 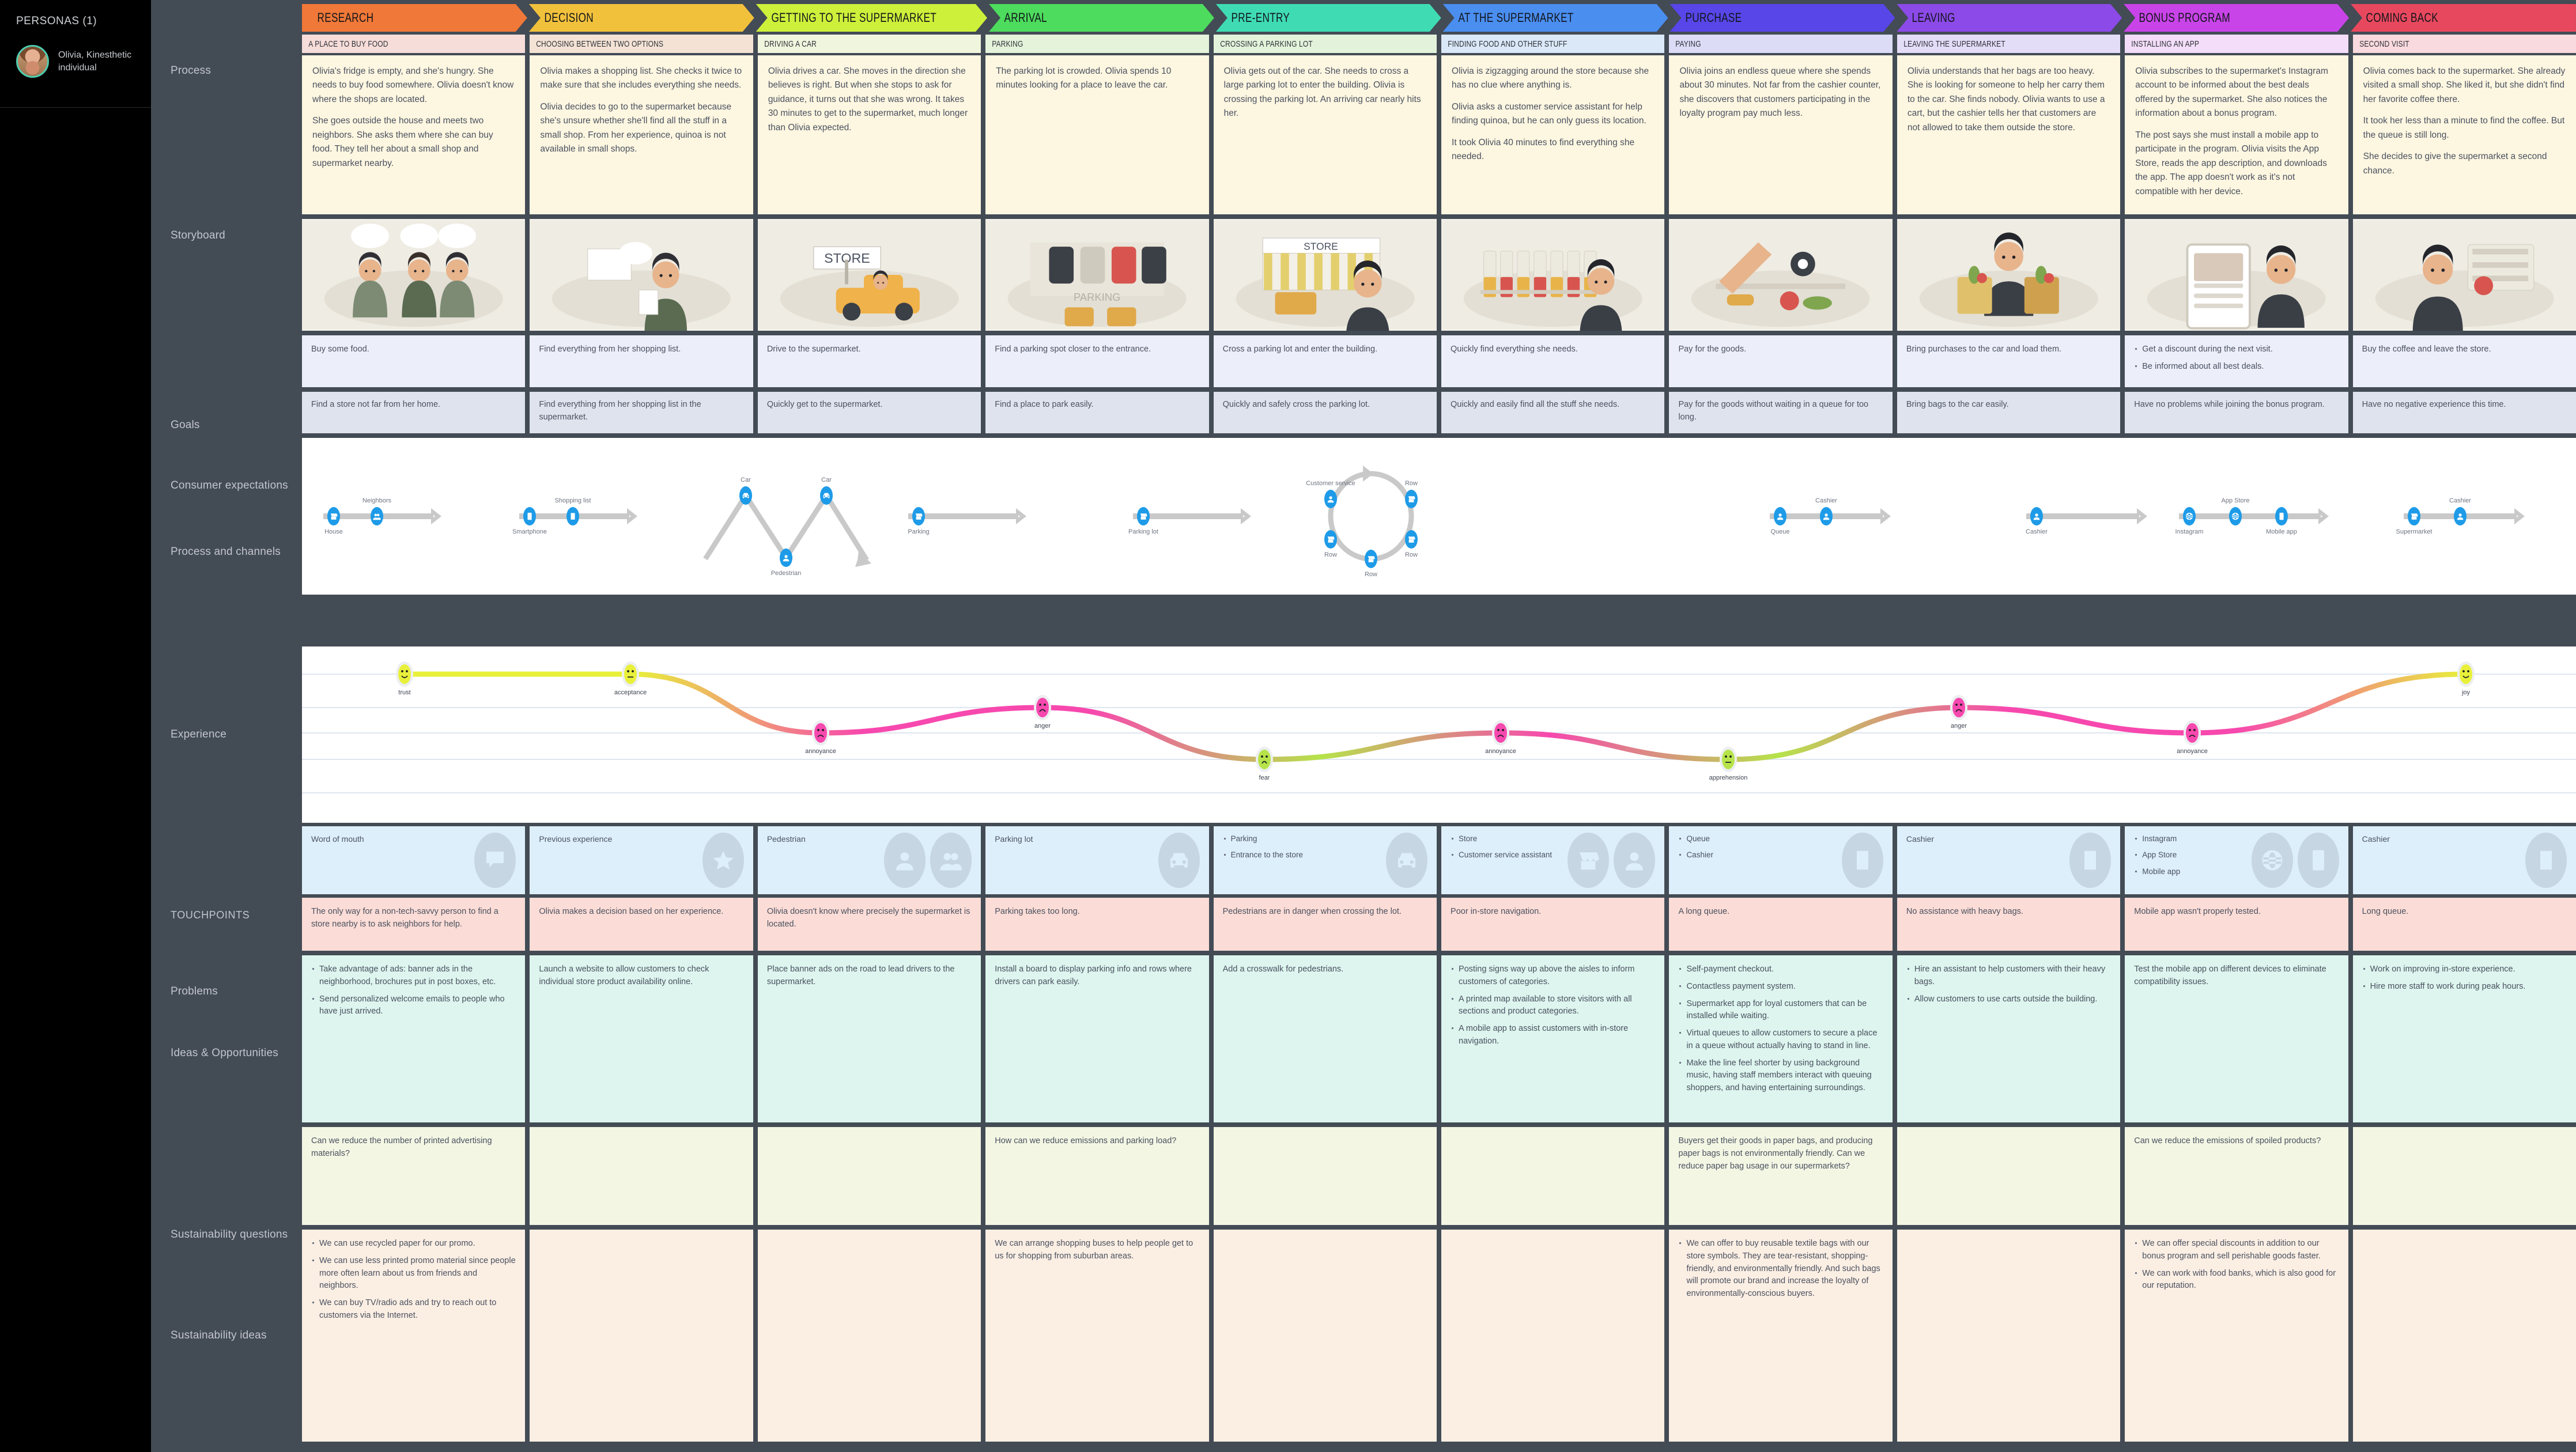 I want to click on stage-header-6: PURCHASE, so click(x=1782, y=18).